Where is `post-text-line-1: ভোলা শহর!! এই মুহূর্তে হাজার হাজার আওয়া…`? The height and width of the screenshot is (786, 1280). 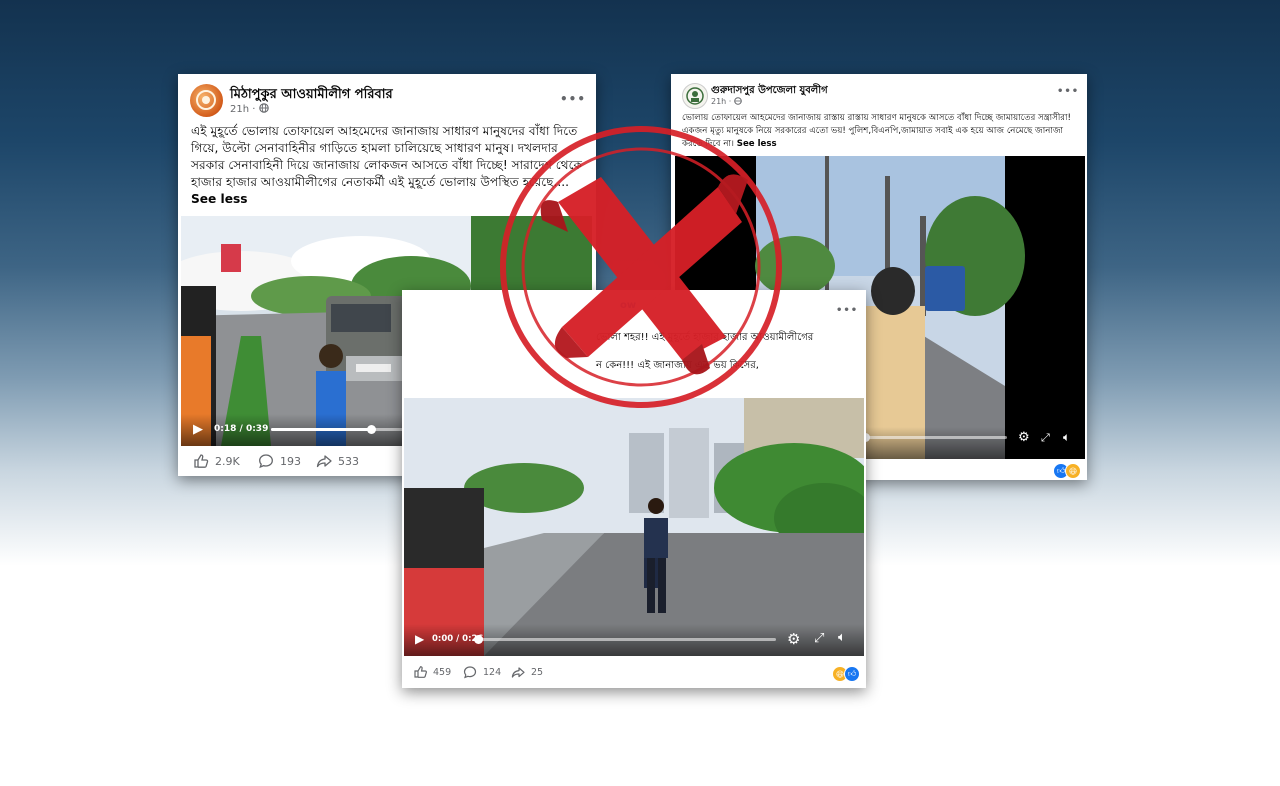
post-text-line-1: ভোলা শহর!! এই মুহূর্তে হাজার হাজার আওয়া… is located at coordinates (705, 337).